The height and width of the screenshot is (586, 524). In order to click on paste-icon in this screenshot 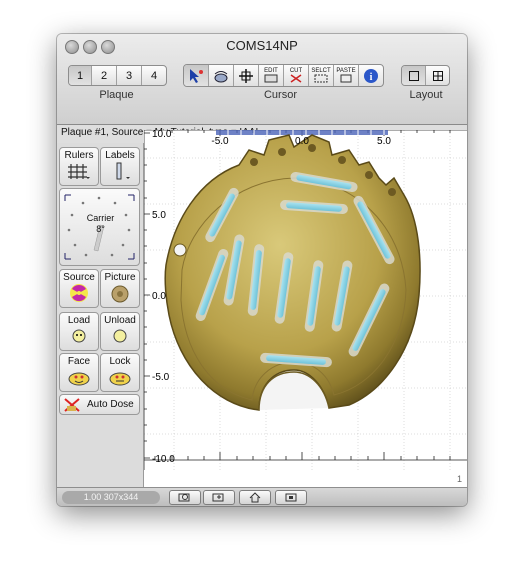, I will do `click(346, 78)`.